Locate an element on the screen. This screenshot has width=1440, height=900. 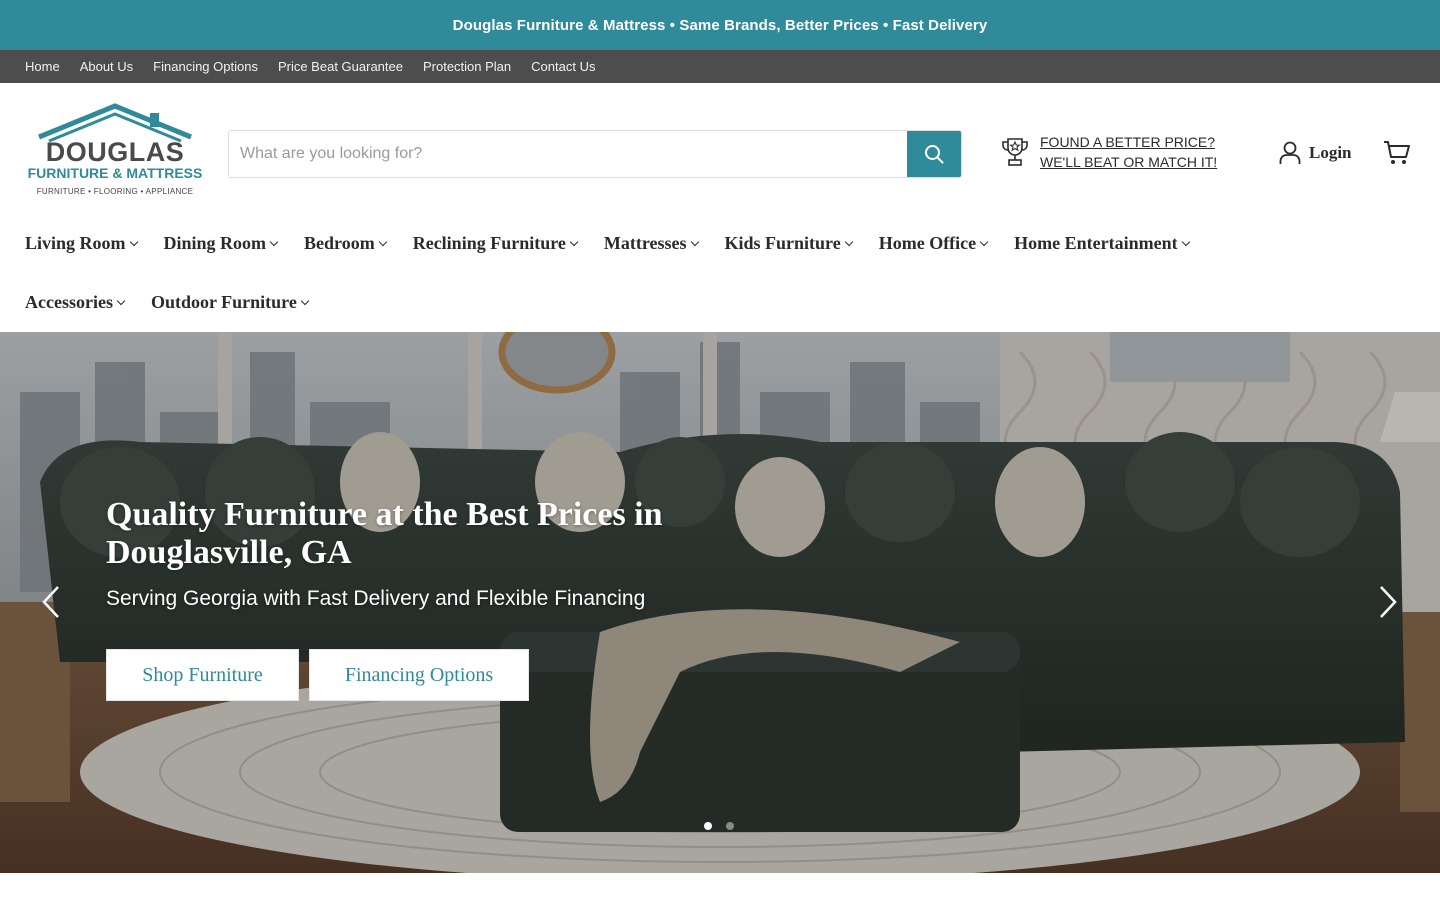
main-nav-row: Accessories Outdoor Furniture is located at coordinates (167, 302).